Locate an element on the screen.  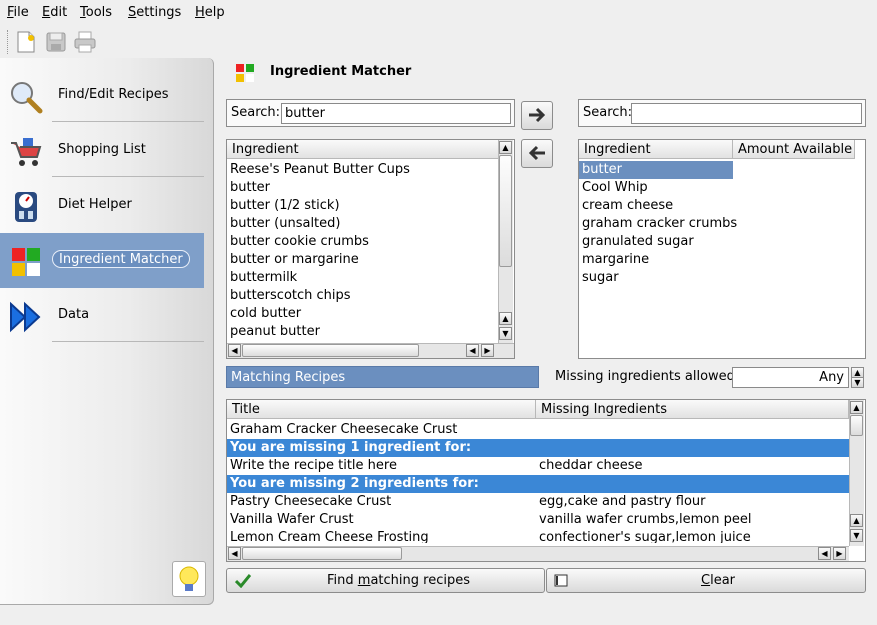
lightbulb-icon is located at coordinates (189, 579).